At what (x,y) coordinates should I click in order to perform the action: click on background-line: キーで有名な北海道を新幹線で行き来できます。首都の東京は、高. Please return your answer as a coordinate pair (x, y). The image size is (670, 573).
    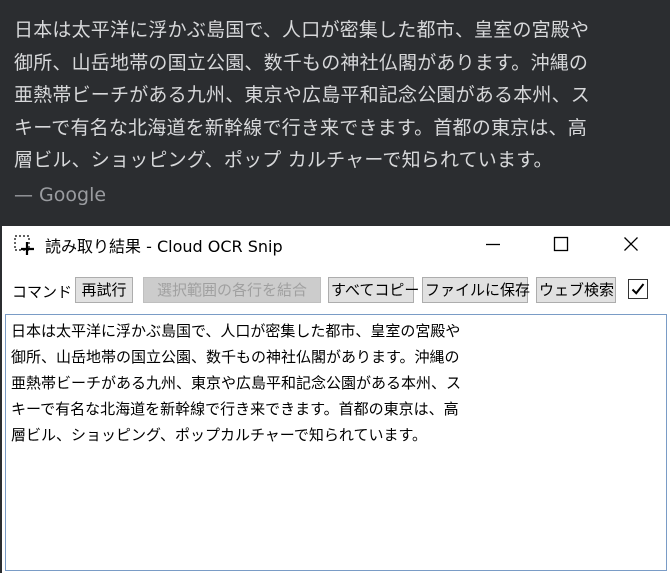
    Looking at the image, I should click on (300, 127).